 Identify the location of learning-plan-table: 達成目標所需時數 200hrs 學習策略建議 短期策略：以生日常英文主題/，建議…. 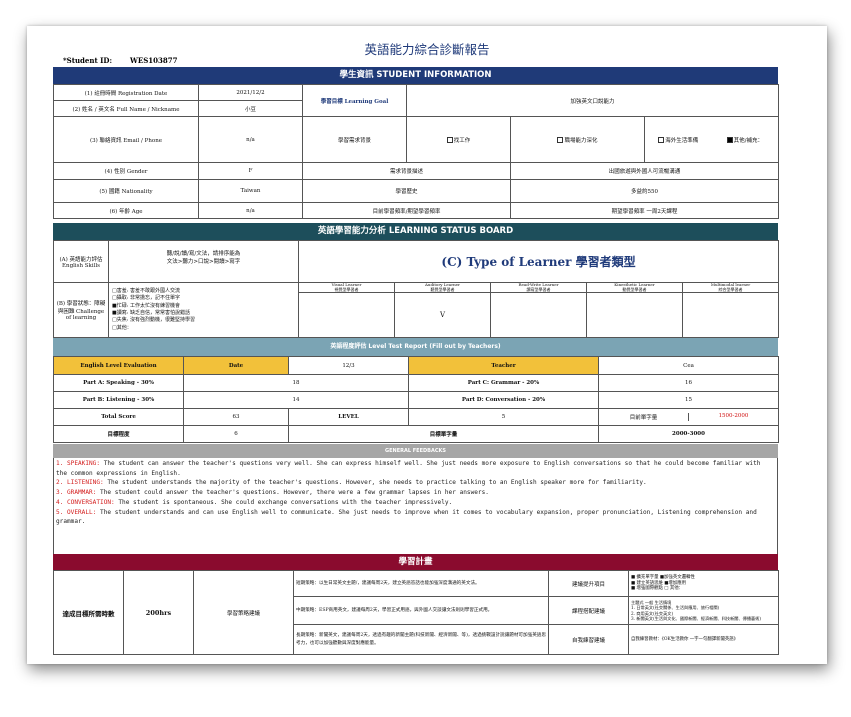
(416, 612).